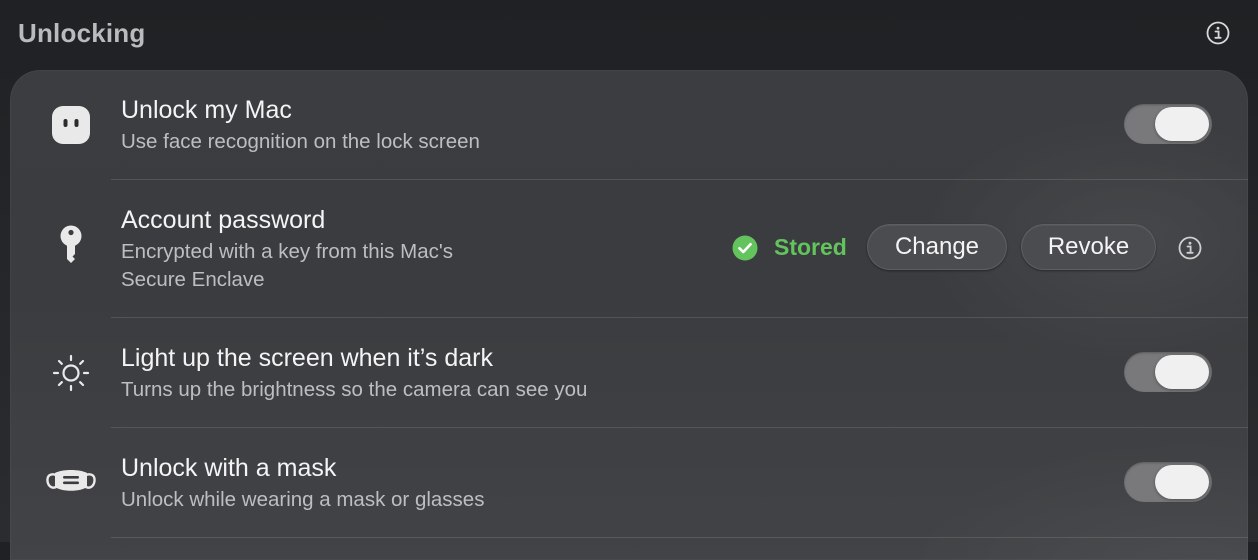  Describe the element at coordinates (193, 279) in the screenshot. I see `row-subtitle-line2: Secure Enclave` at that location.